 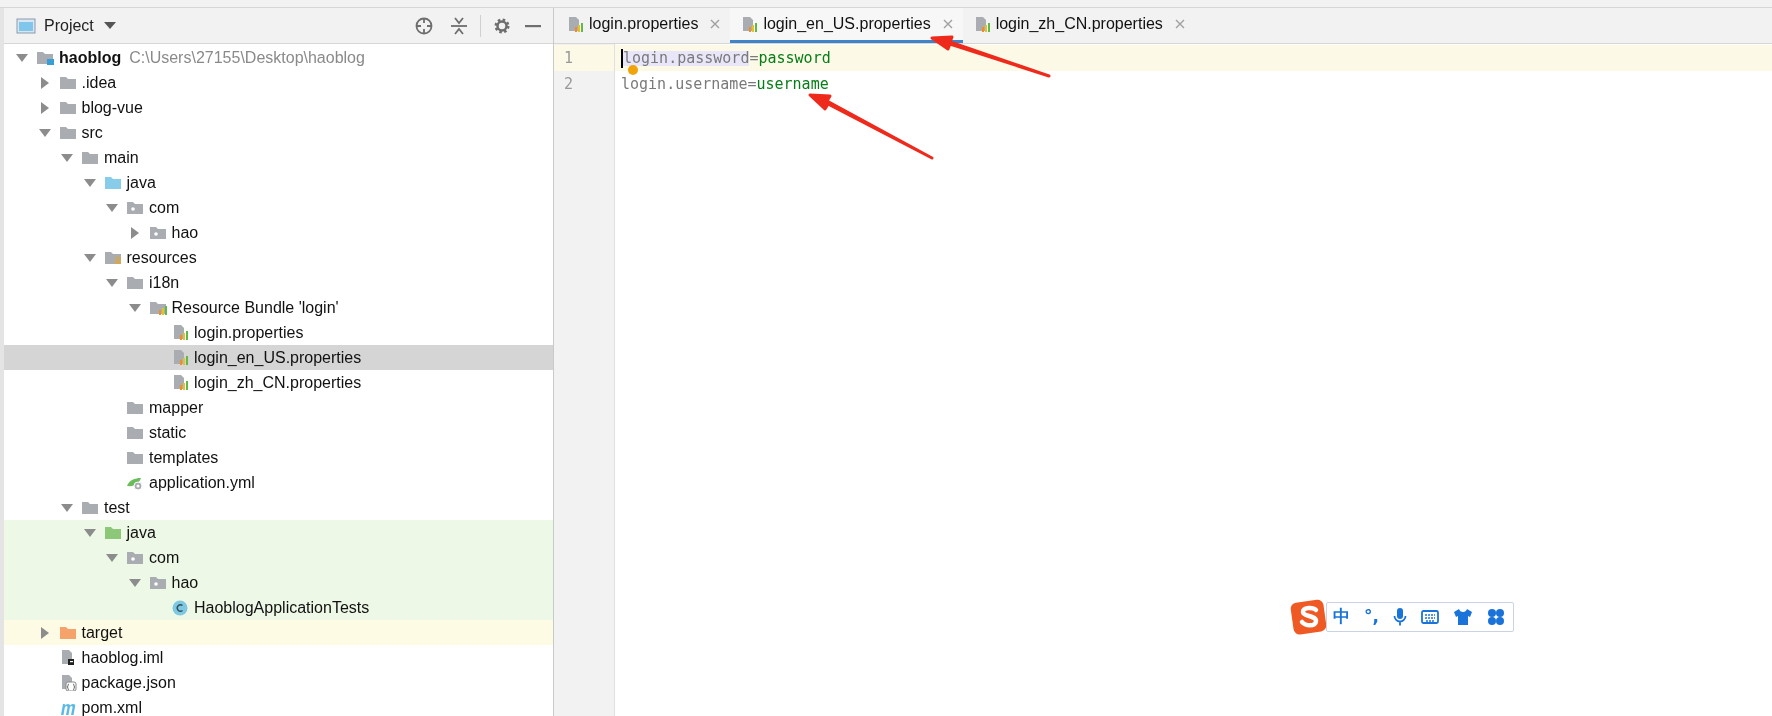 What do you see at coordinates (643, 25) in the screenshot?
I see `editor-tab: login.properties` at bounding box center [643, 25].